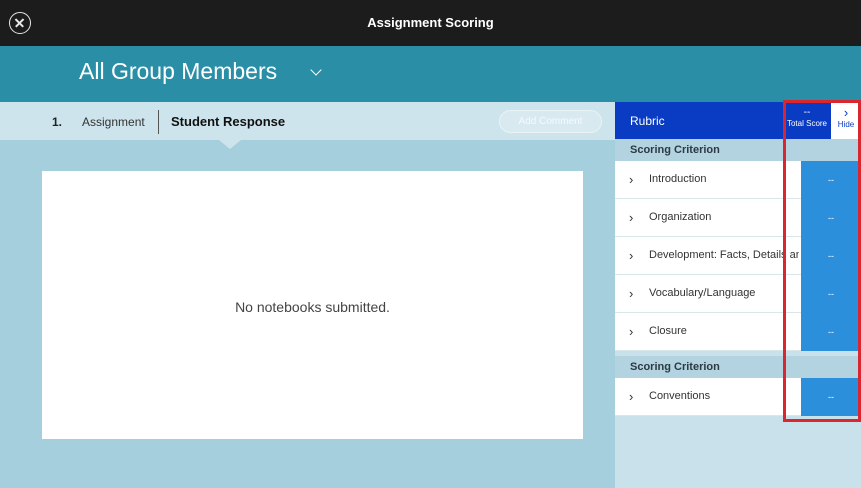 Image resolution: width=861 pixels, height=488 pixels. What do you see at coordinates (230, 144) in the screenshot?
I see `active-tab-pointer` at bounding box center [230, 144].